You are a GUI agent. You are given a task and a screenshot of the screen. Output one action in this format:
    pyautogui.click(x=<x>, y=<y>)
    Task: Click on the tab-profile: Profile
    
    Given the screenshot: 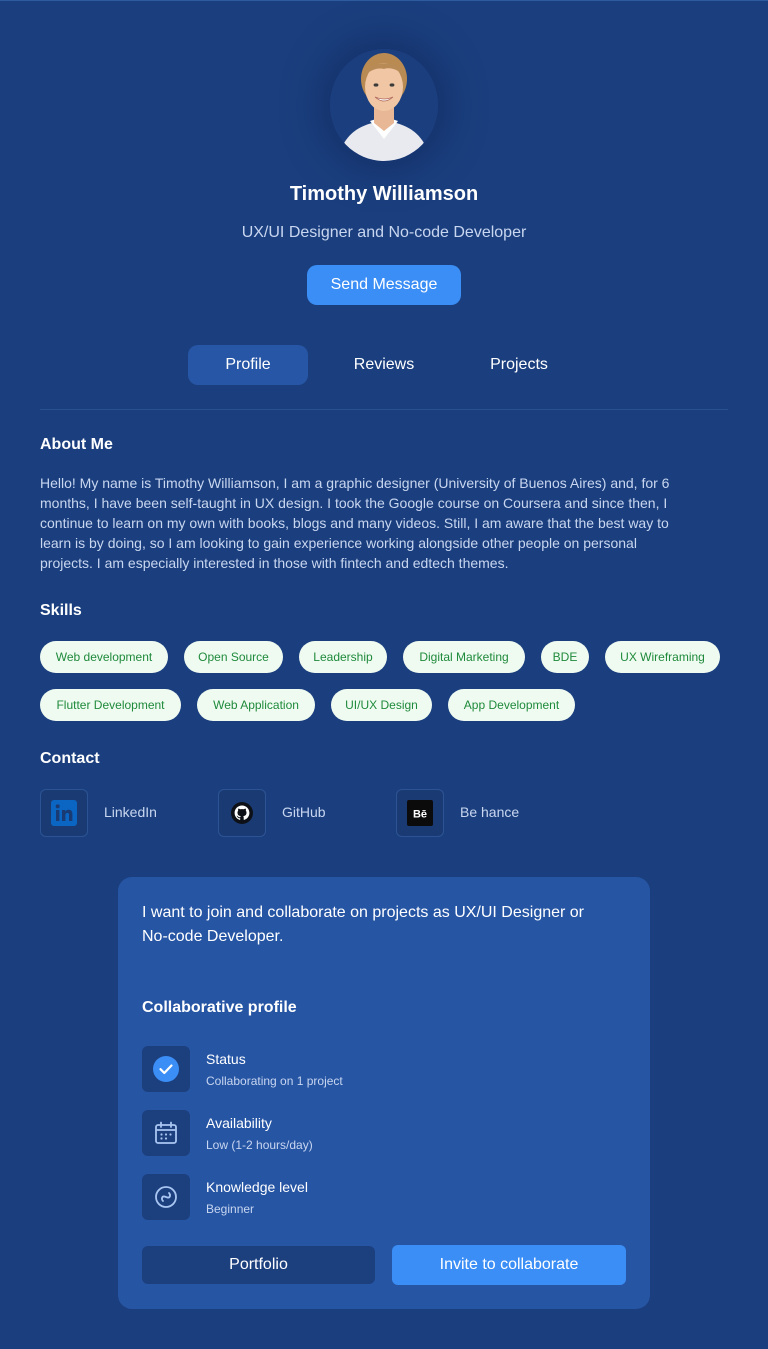 What is the action you would take?
    pyautogui.click(x=248, y=365)
    